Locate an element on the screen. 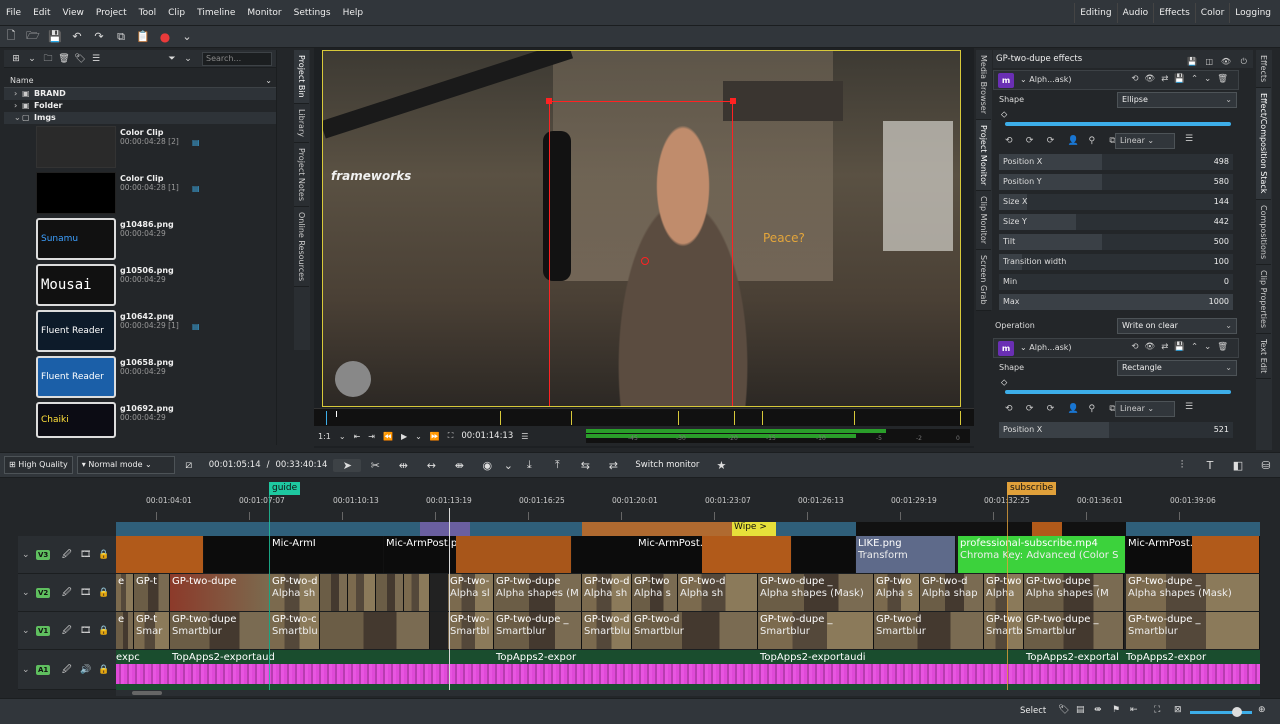 This screenshot has height=724, width=1280. lock-icon: 🔒 is located at coordinates (103, 593).